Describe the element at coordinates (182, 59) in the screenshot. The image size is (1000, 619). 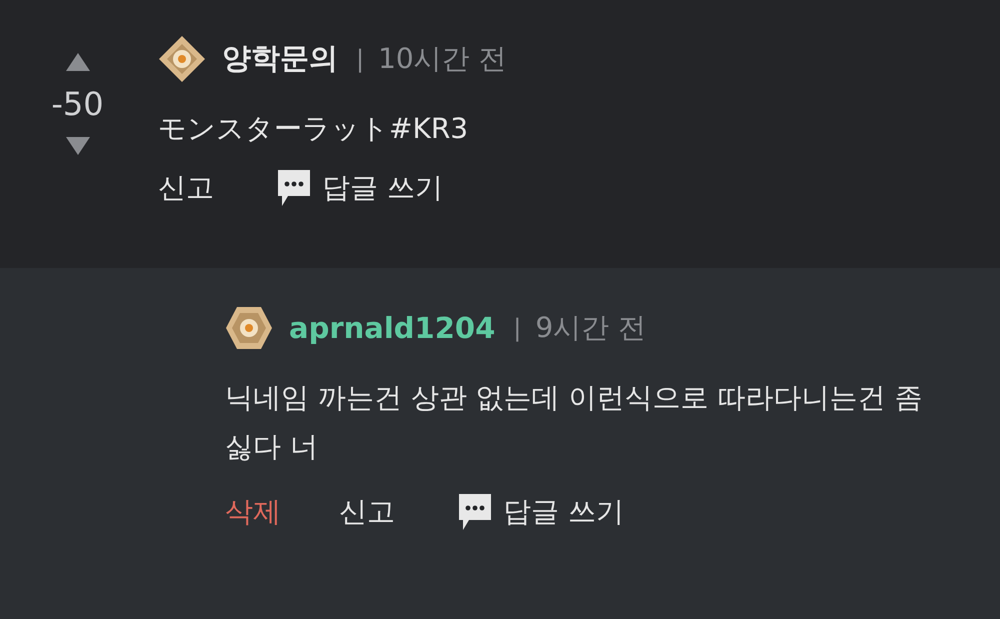
I see `diamond-badge-icon` at that location.